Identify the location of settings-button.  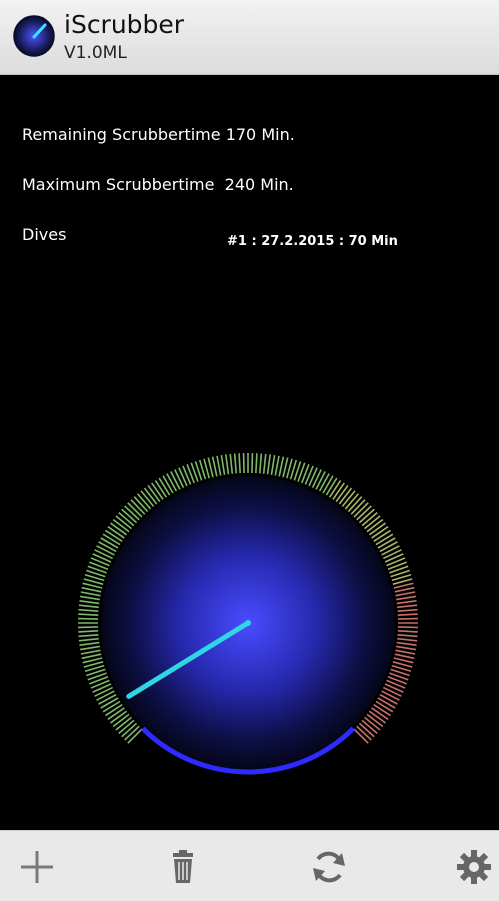
(474, 867).